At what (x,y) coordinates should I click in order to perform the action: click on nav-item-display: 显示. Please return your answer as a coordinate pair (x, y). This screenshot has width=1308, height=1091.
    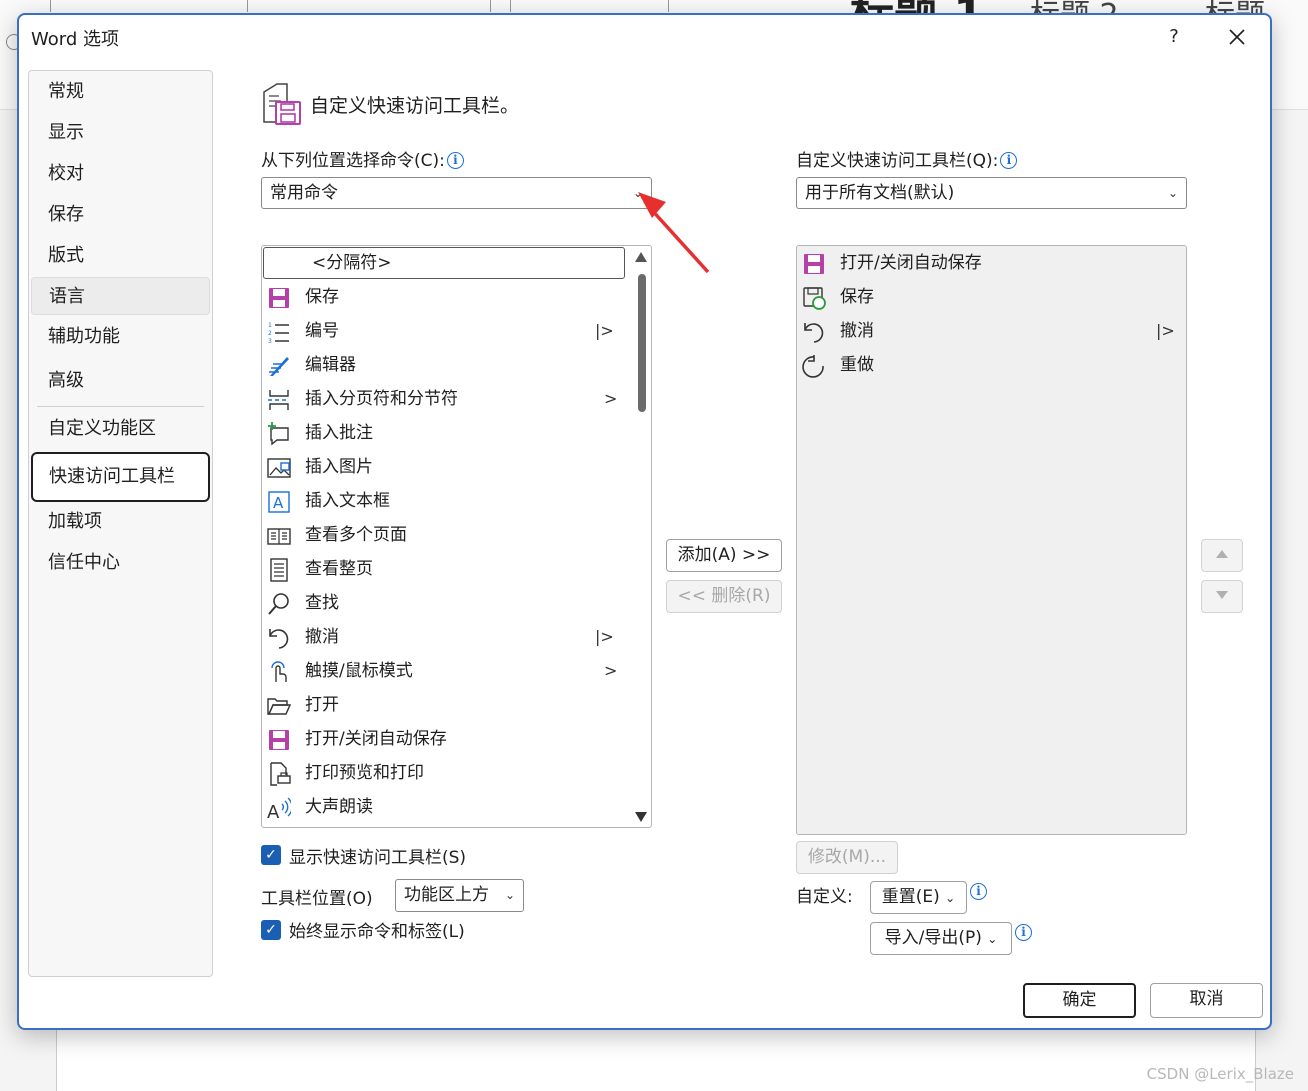
    Looking at the image, I should click on (120, 133).